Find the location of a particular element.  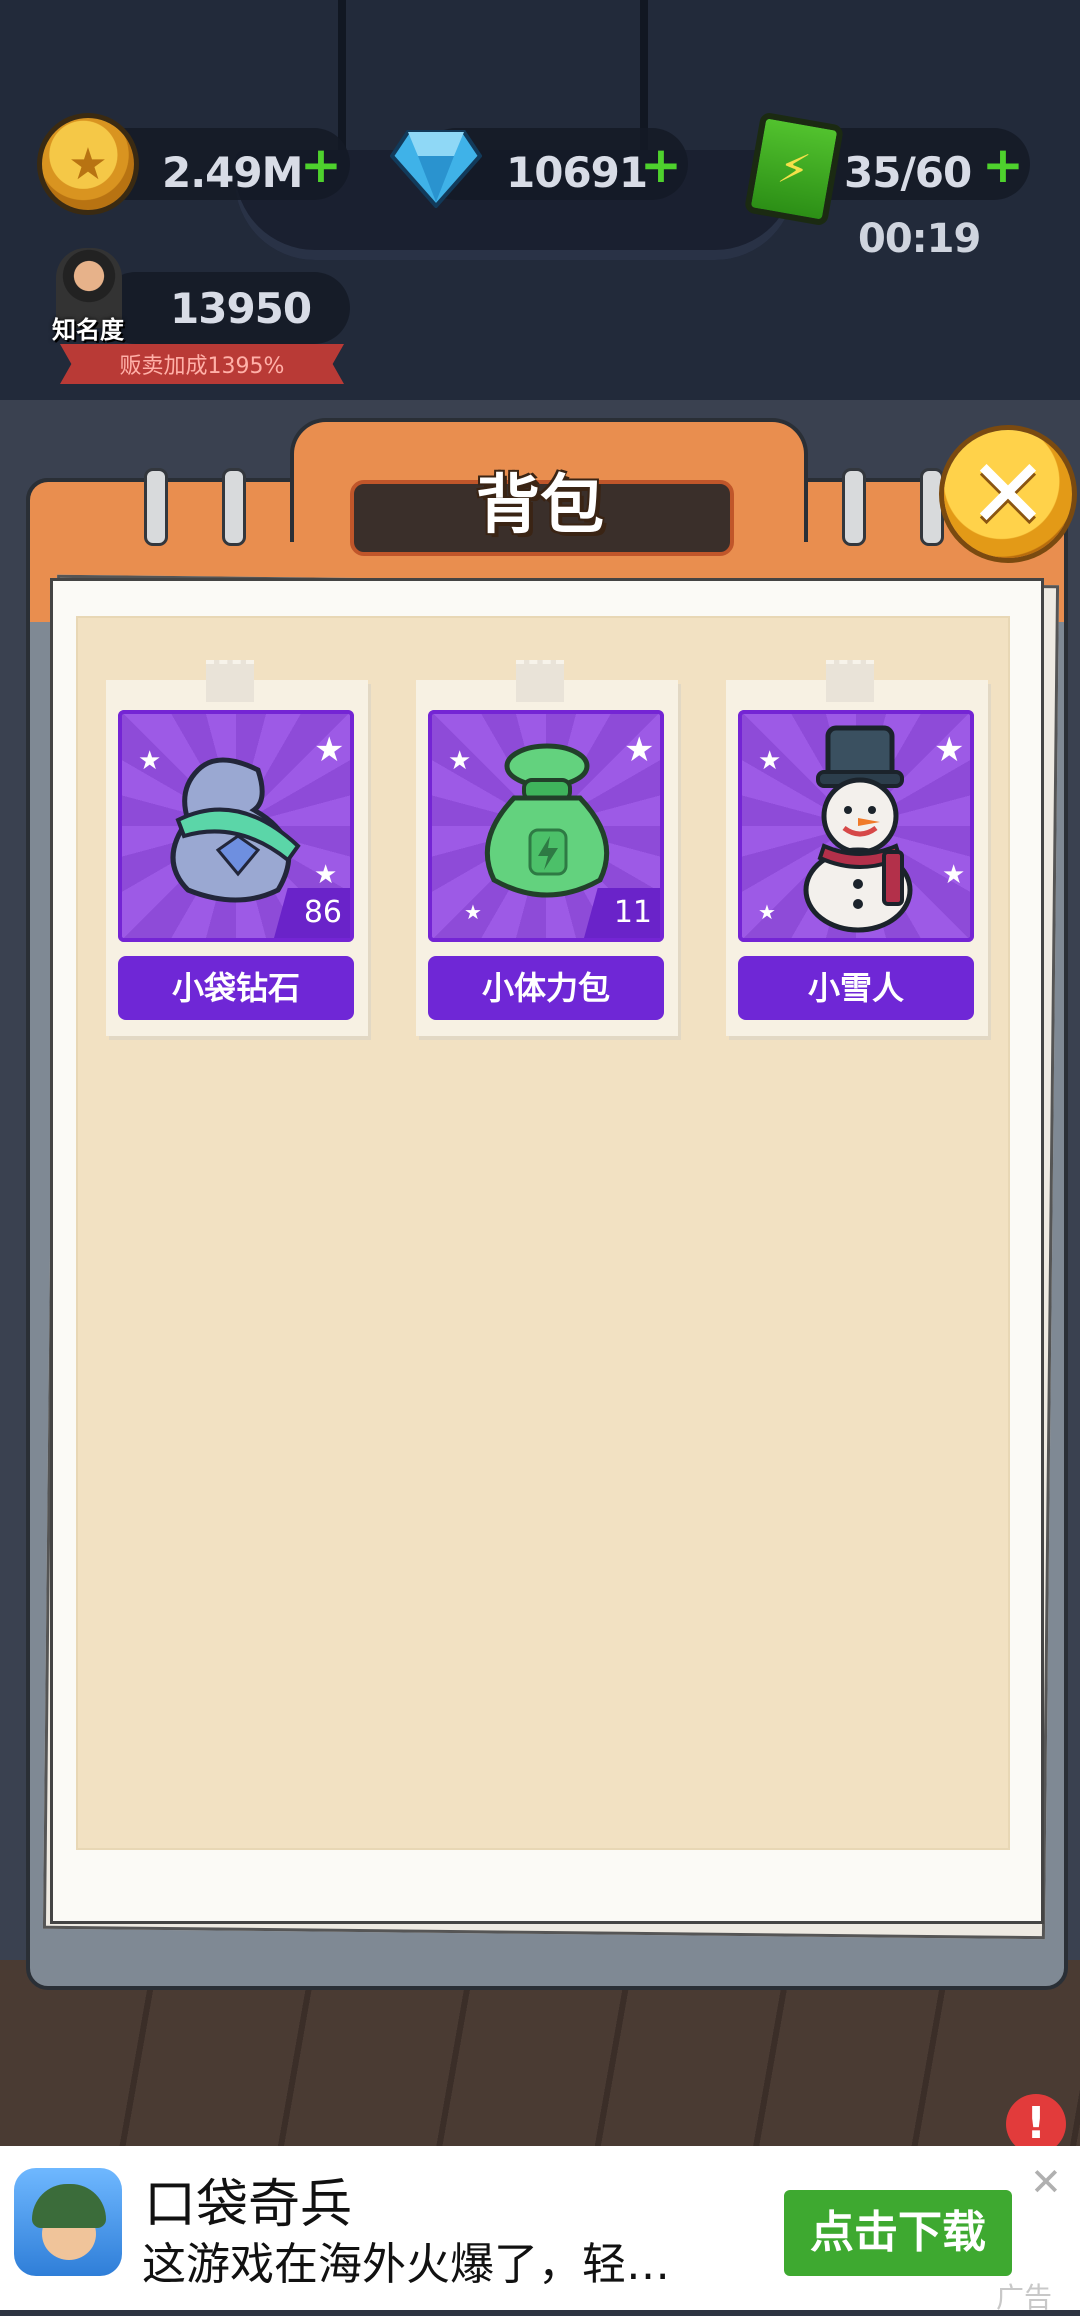

item-name: 小袋钻石 is located at coordinates (236, 988).